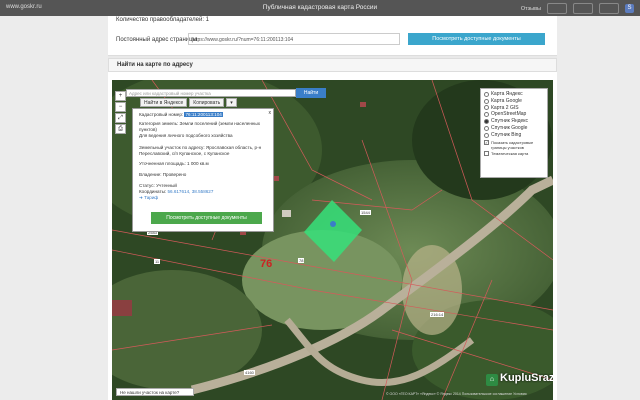  Describe the element at coordinates (510, 121) in the screenshot. I see `layer-label: Спутник Яндекс` at that location.